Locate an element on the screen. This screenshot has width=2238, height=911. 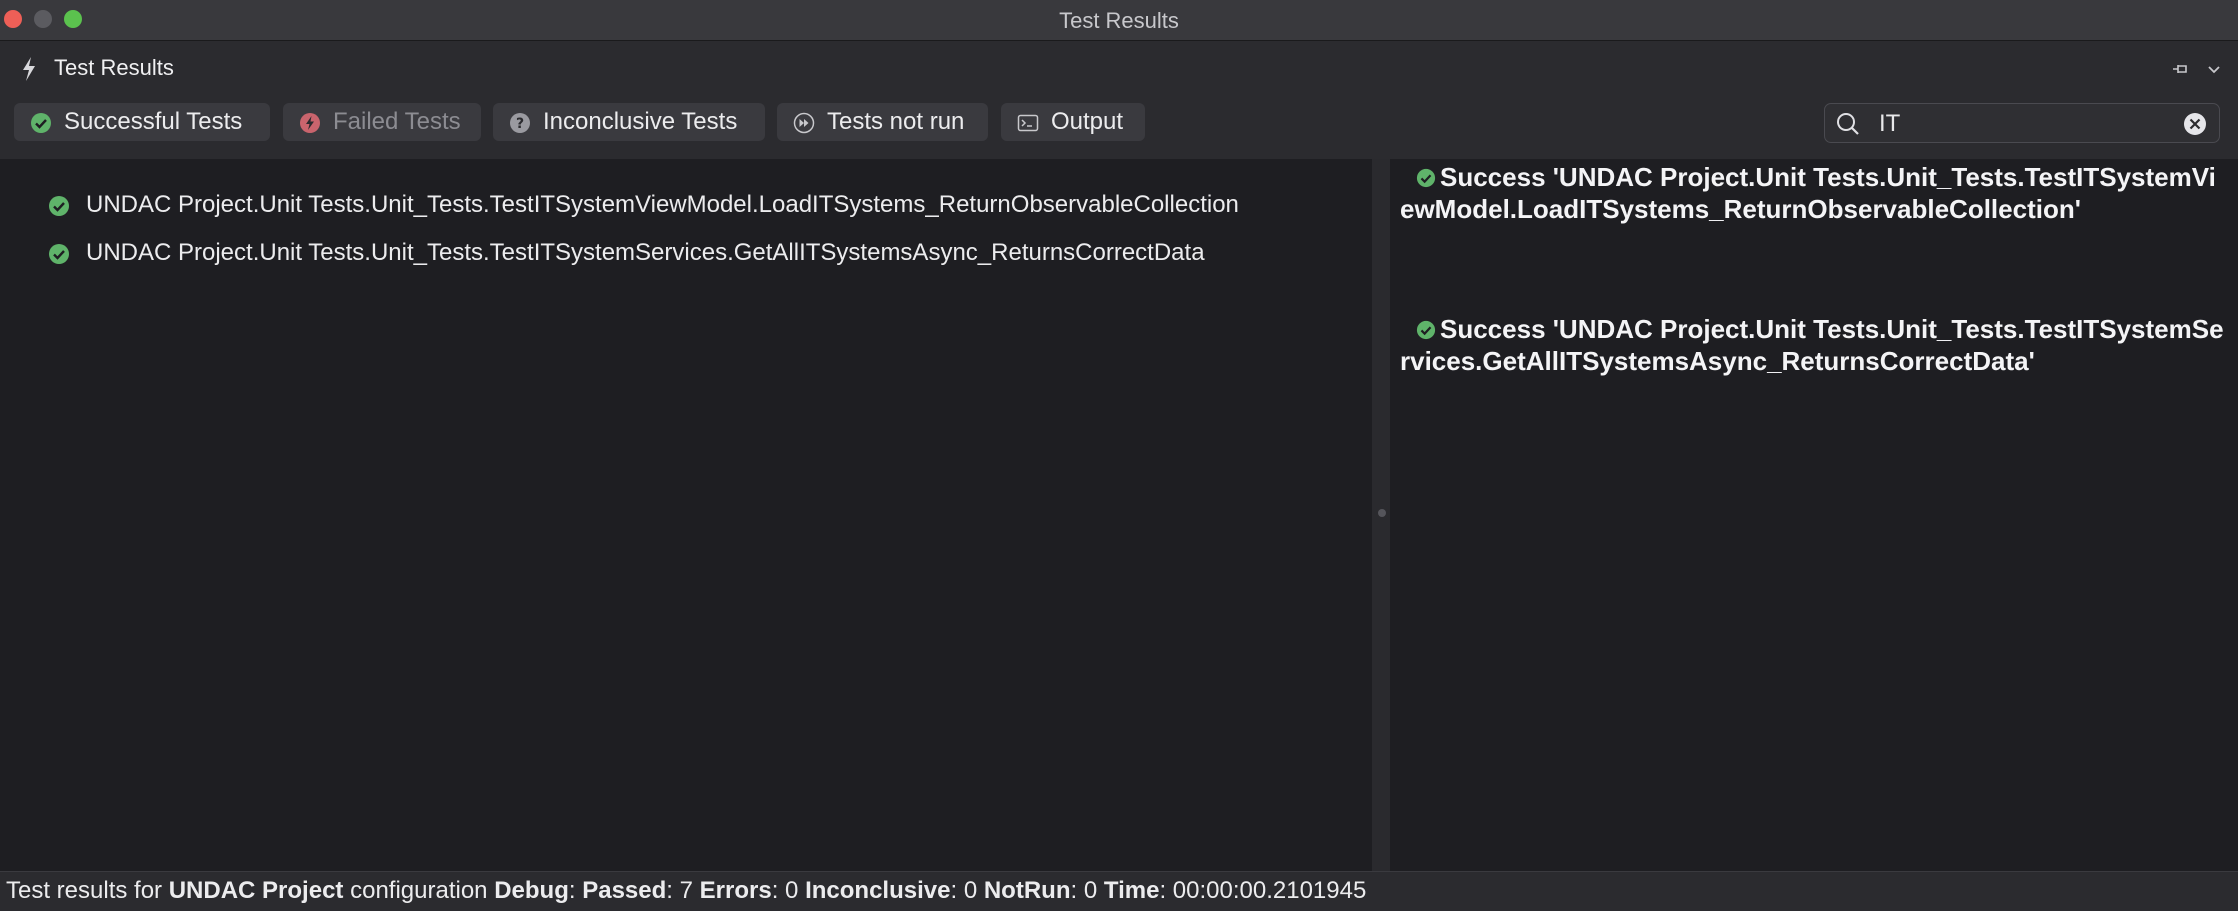
status-notrun-label: NotRun is located at coordinates (1027, 890).